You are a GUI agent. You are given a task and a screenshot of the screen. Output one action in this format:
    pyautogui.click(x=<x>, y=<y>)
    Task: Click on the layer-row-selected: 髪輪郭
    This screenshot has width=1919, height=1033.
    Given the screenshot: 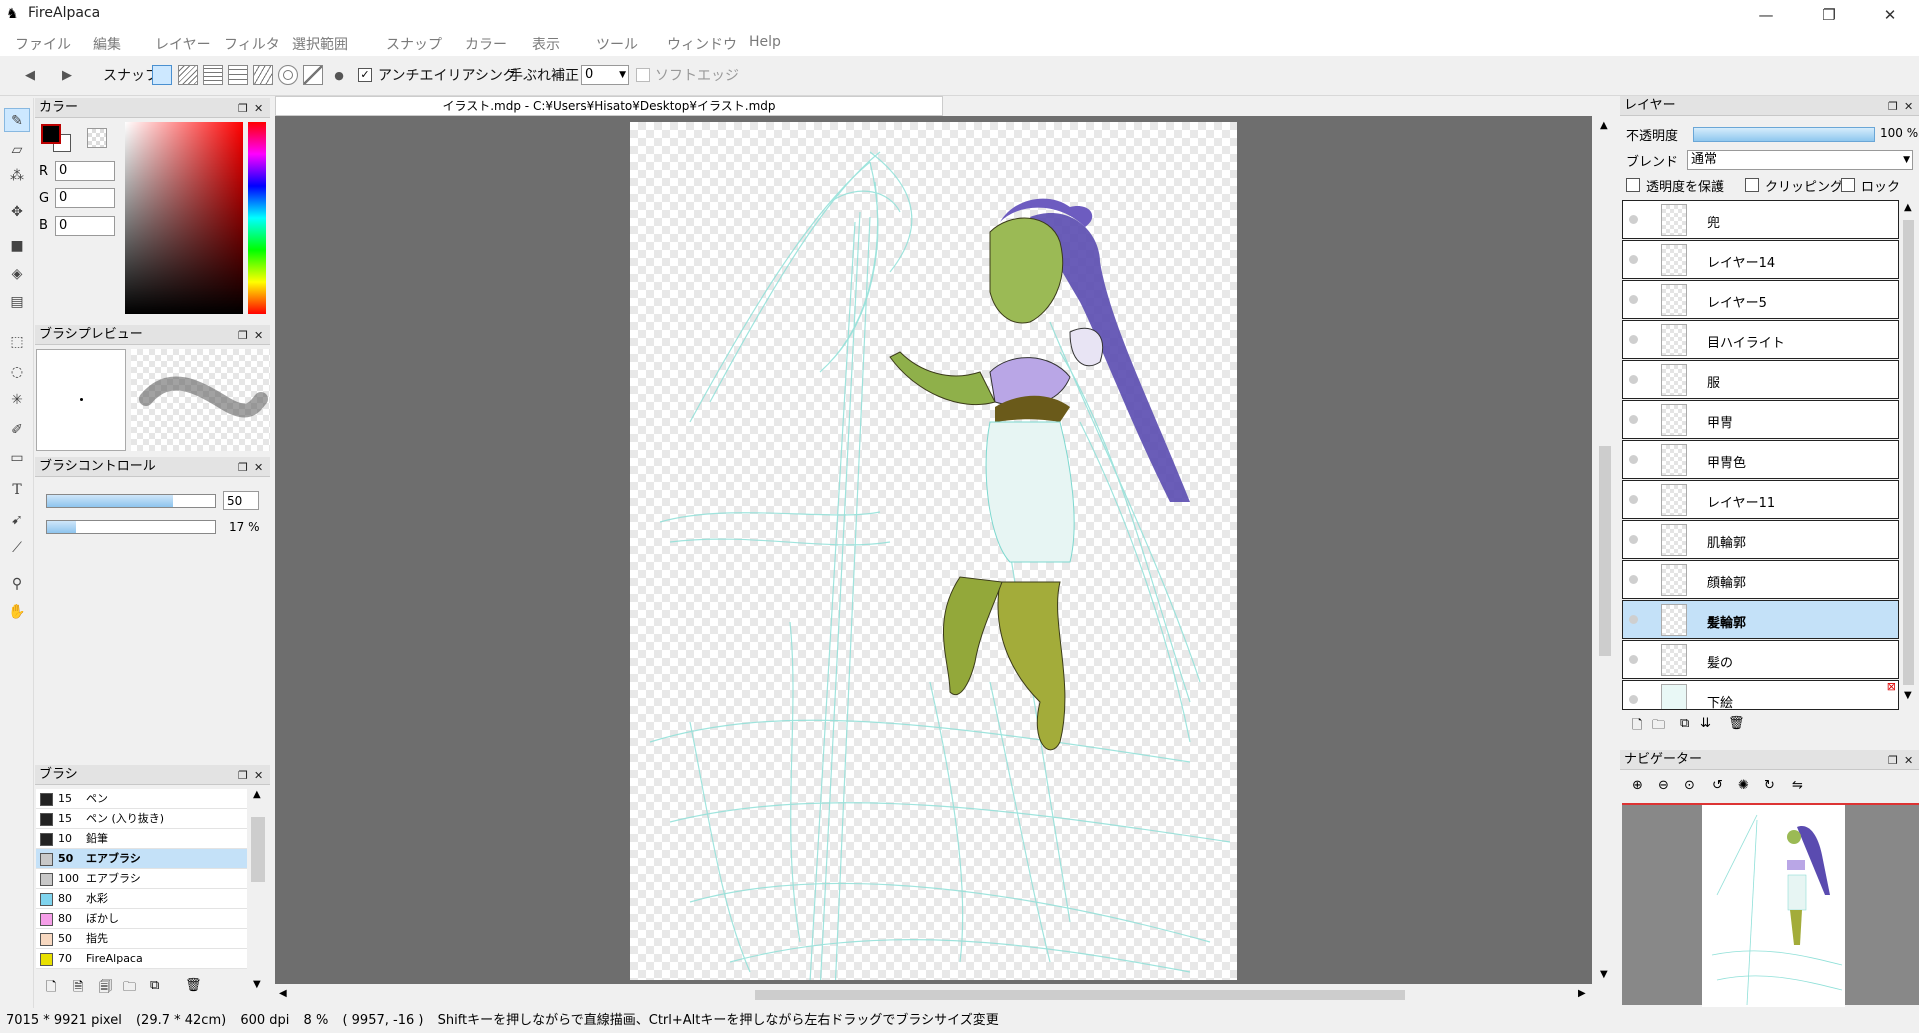 What is the action you would take?
    pyautogui.click(x=1760, y=619)
    